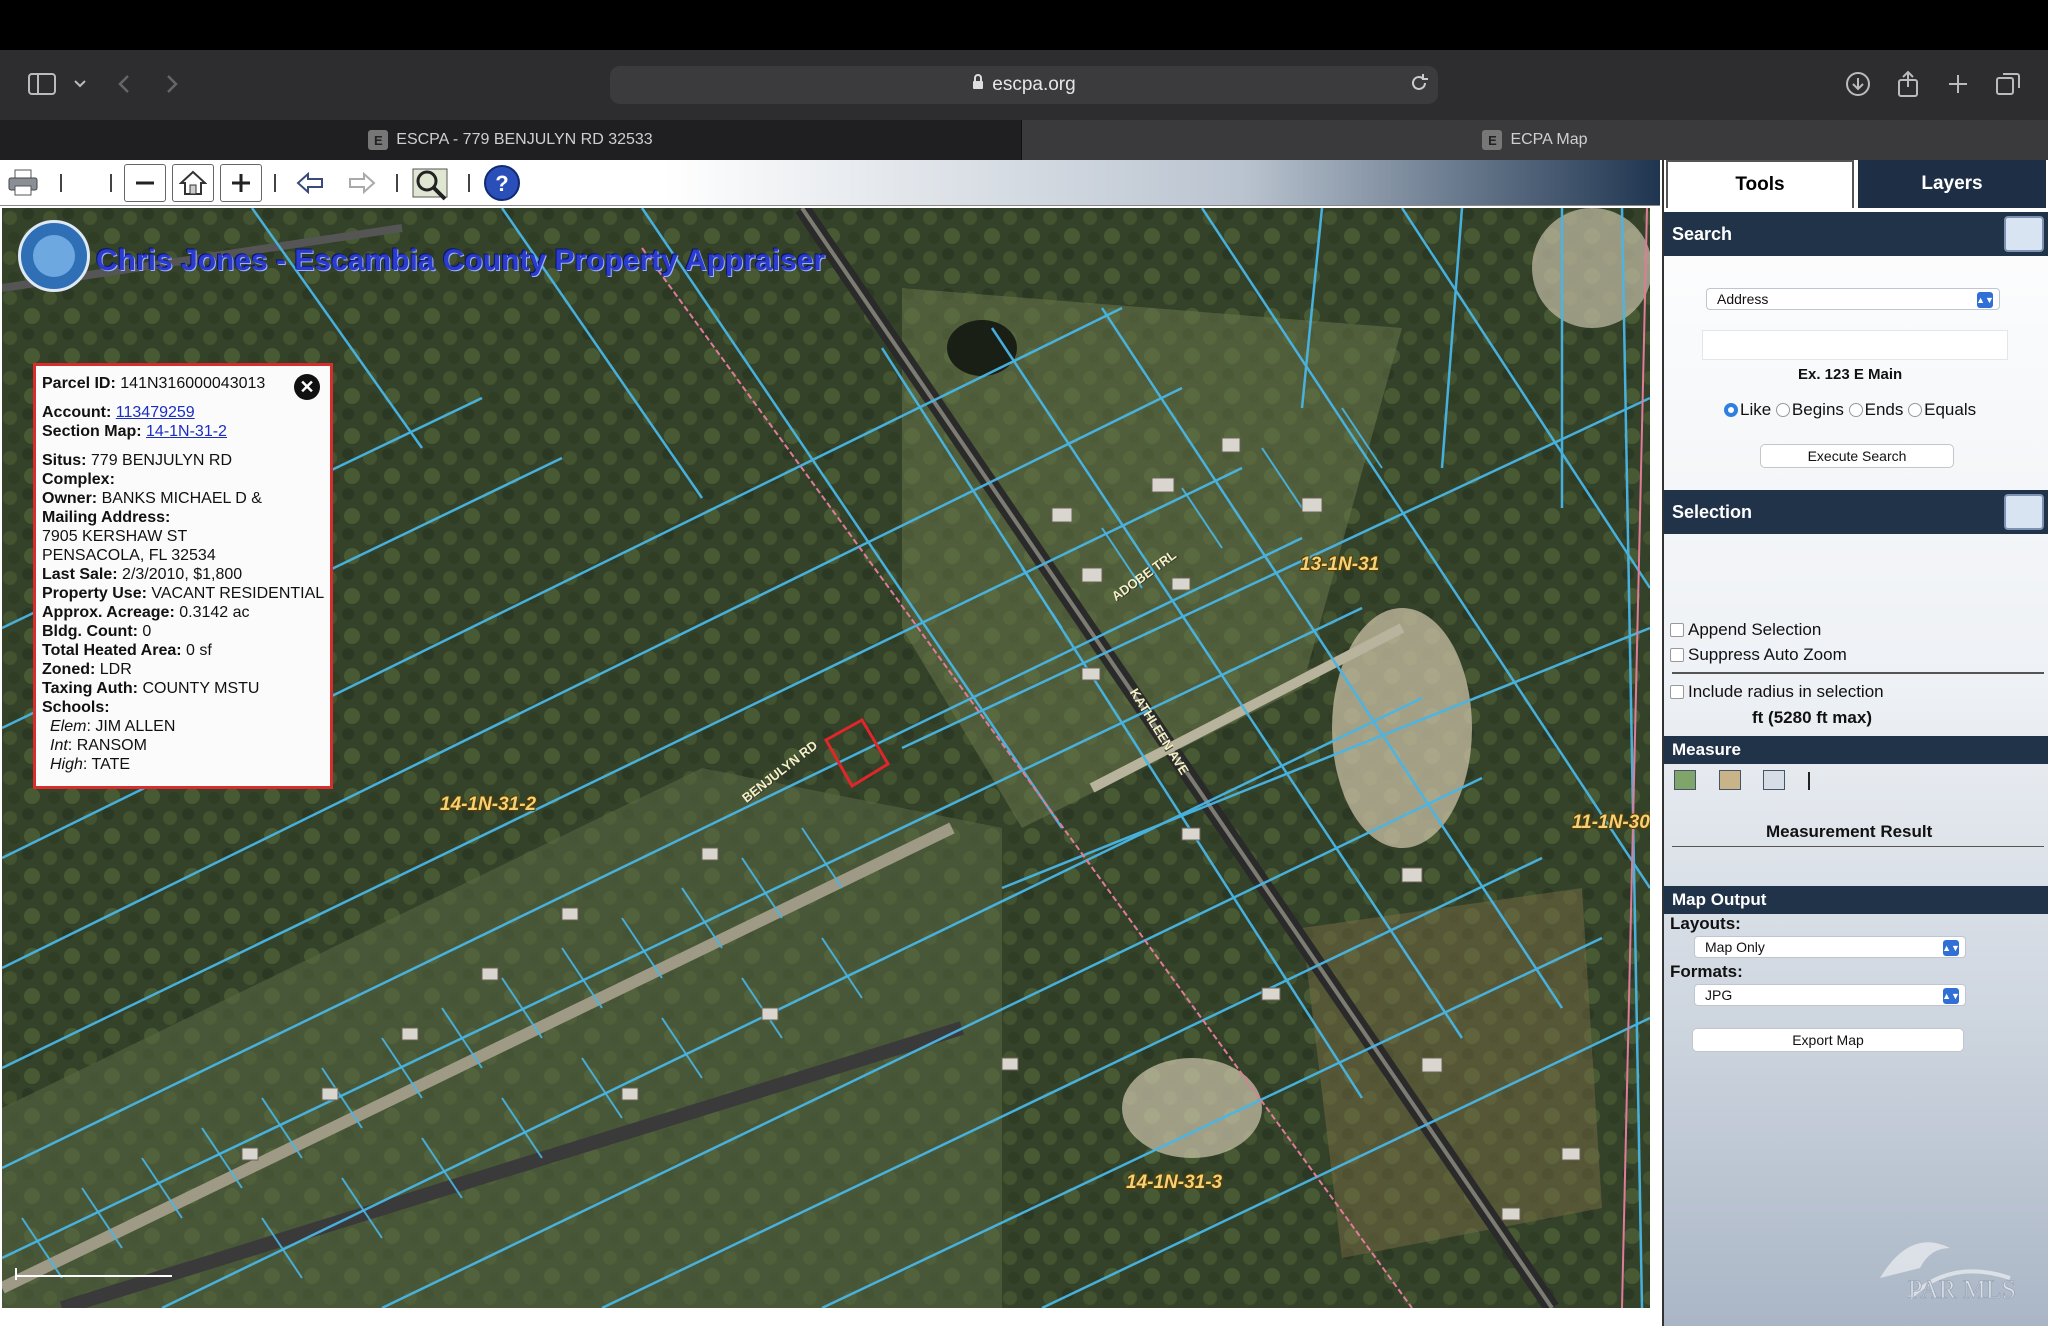 The image size is (2048, 1330). I want to click on lock-icon, so click(978, 85).